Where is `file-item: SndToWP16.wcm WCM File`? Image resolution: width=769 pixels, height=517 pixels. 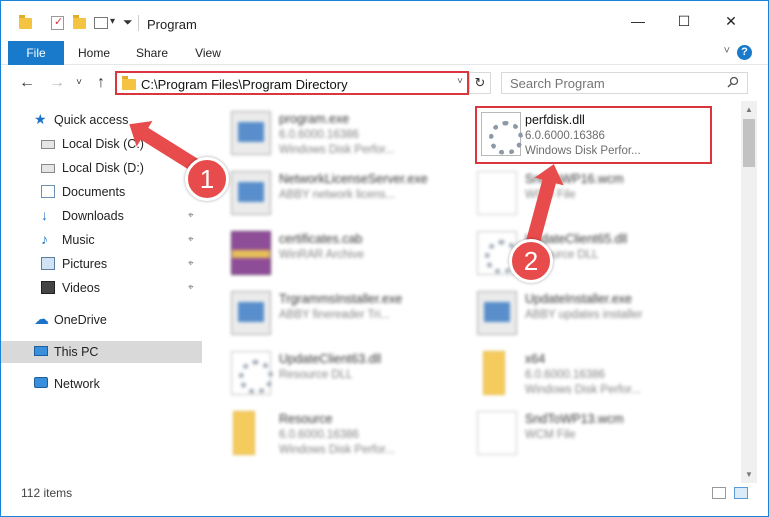 file-item: SndToWP16.wcm WCM File is located at coordinates (595, 195).